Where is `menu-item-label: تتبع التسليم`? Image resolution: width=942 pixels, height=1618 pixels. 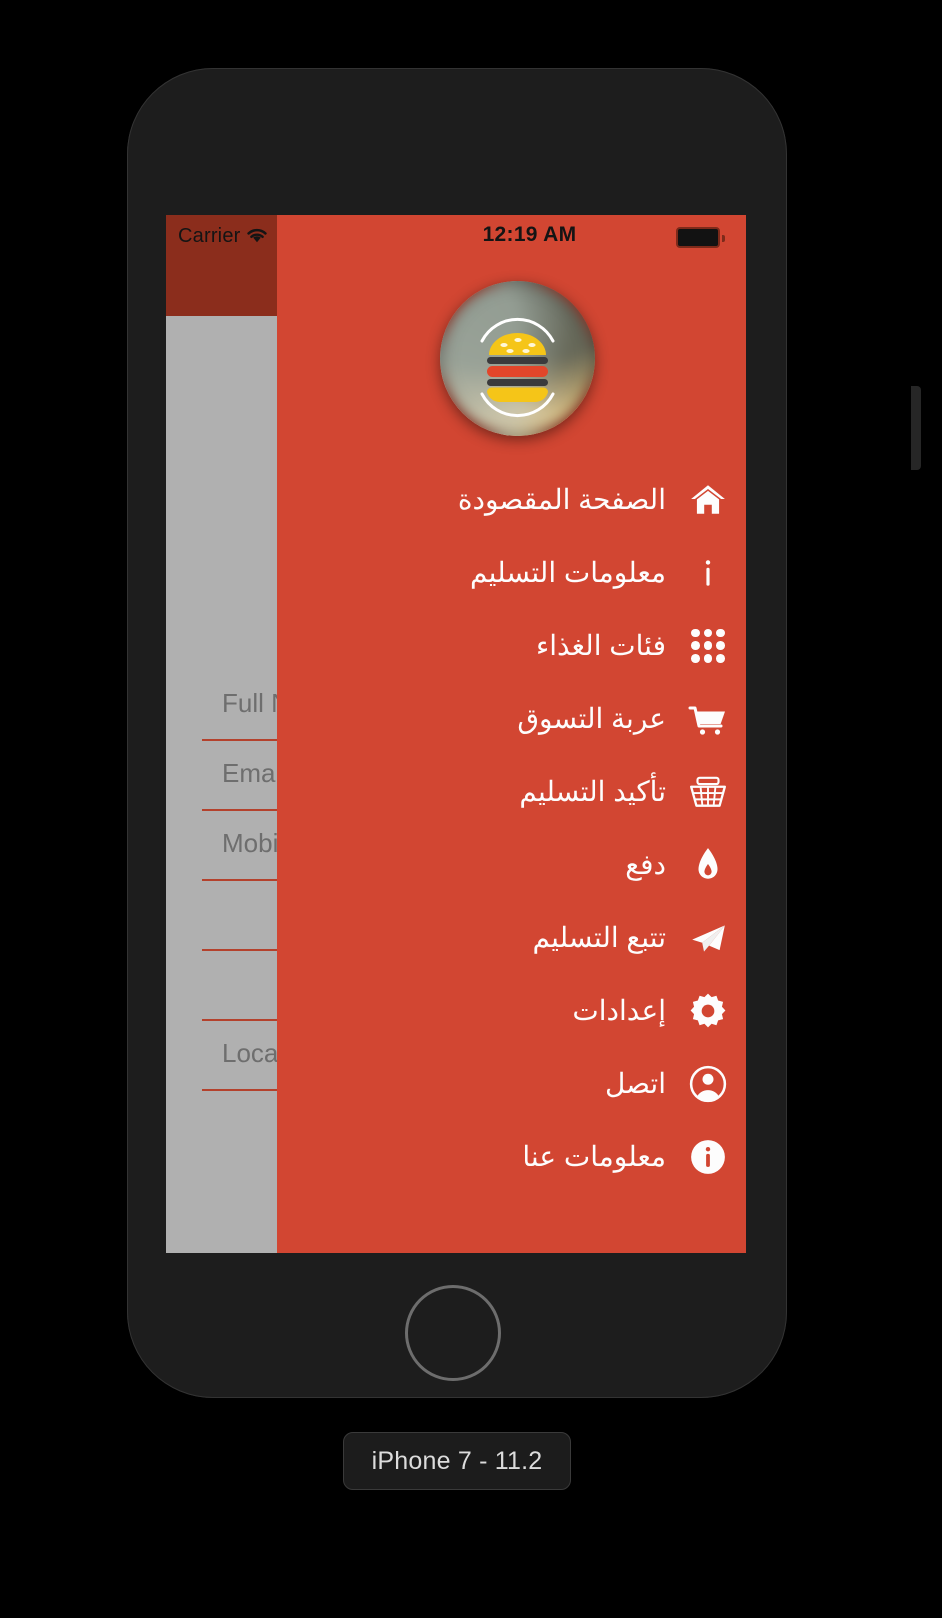 menu-item-label: تتبع التسليم is located at coordinates (599, 937).